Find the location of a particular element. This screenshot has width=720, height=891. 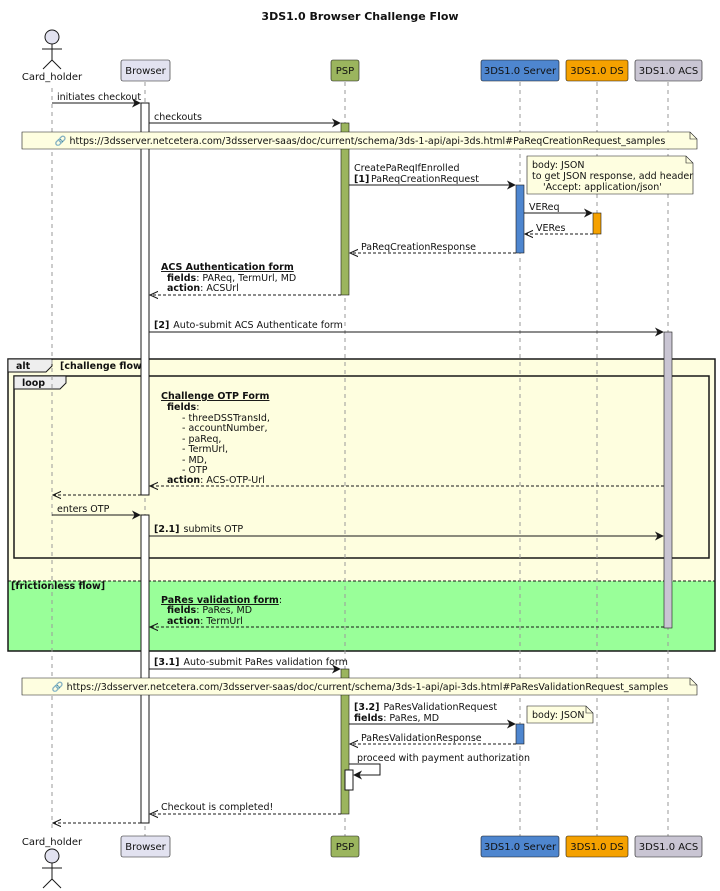

message-text: Auto-submit ACS Authenticate form is located at coordinates (258, 325).